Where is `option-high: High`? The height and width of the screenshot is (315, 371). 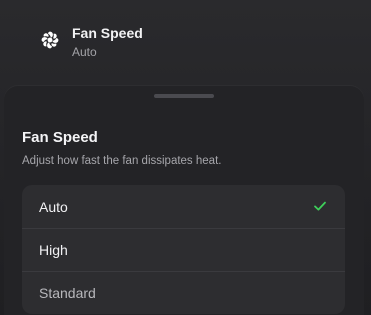 option-high: High is located at coordinates (183, 249).